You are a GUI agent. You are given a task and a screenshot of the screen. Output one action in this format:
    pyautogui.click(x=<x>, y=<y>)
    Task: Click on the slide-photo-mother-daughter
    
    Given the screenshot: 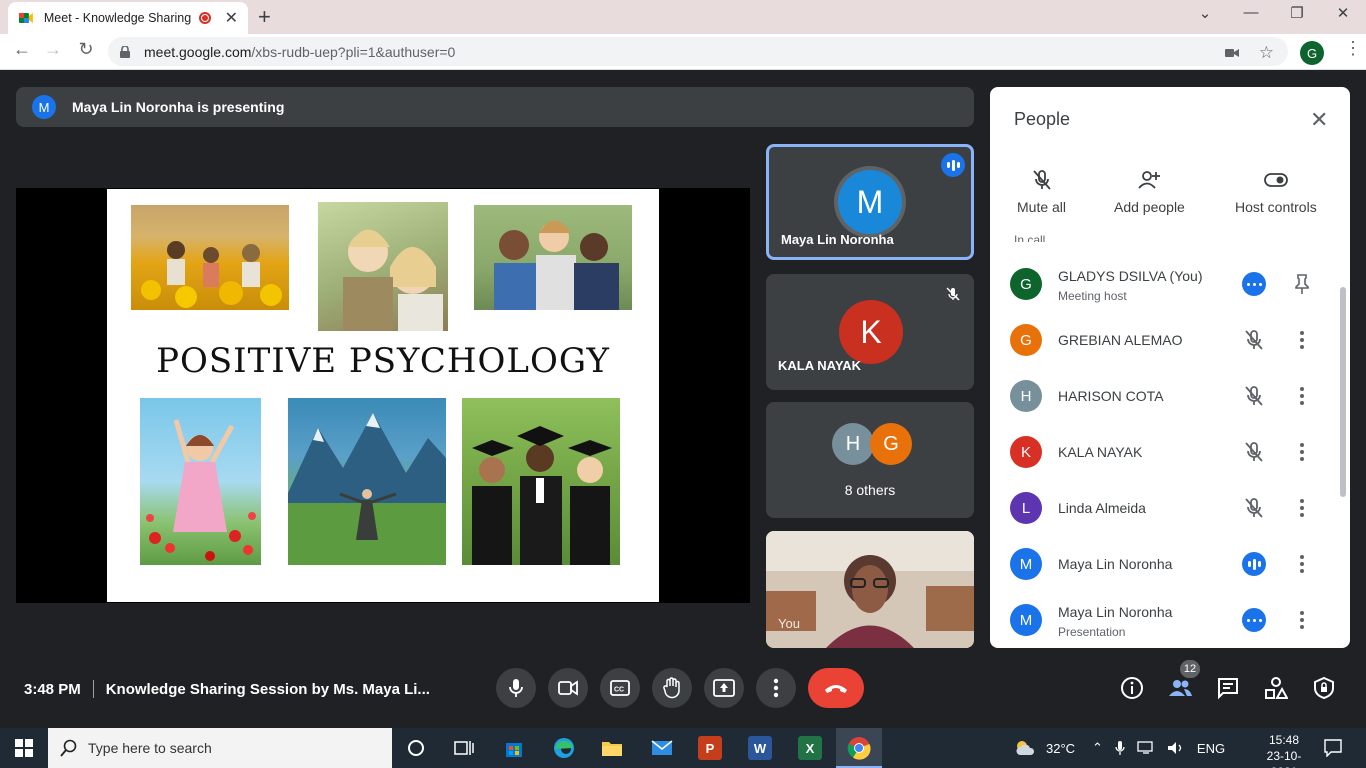 What is the action you would take?
    pyautogui.click(x=383, y=266)
    